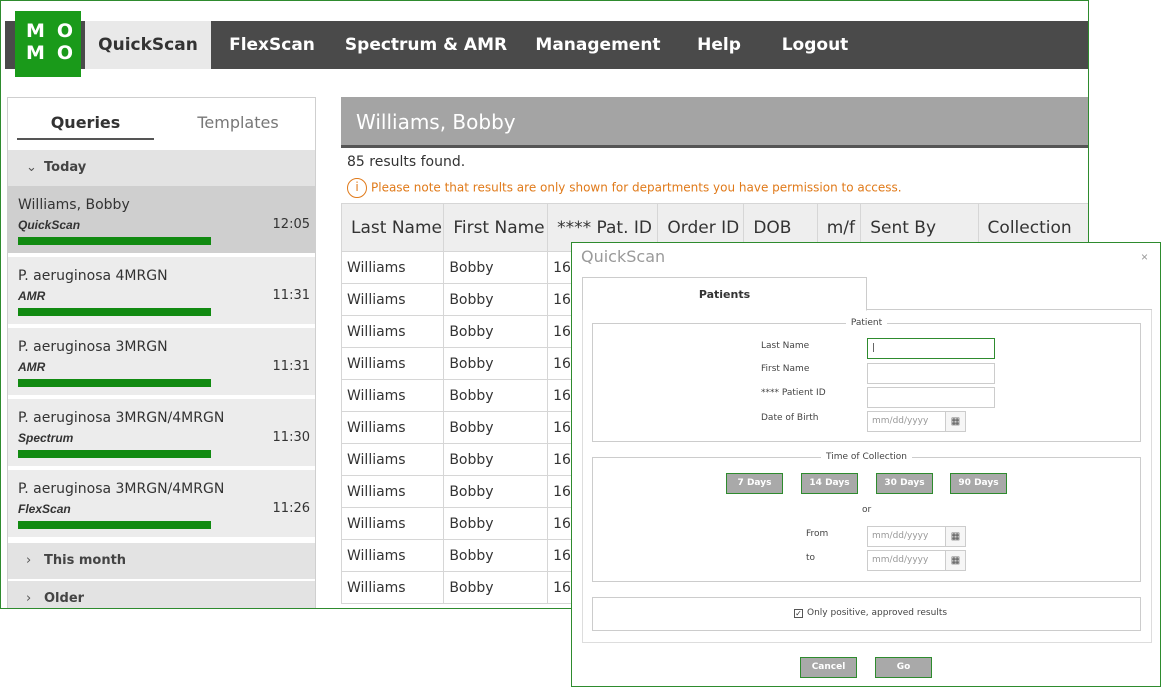 The width and height of the screenshot is (1161, 687). Describe the element at coordinates (931, 348) in the screenshot. I see `last-name-field: |` at that location.